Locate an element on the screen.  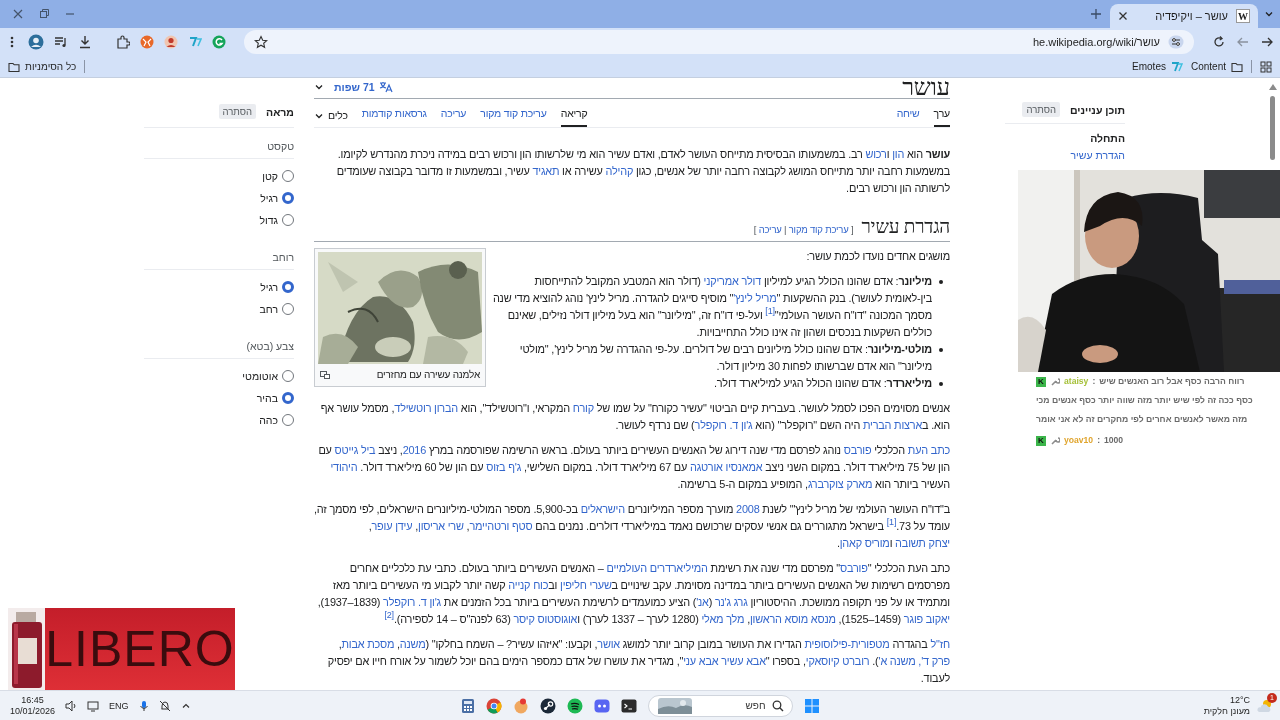
link: קורח is located at coordinates (583, 408).